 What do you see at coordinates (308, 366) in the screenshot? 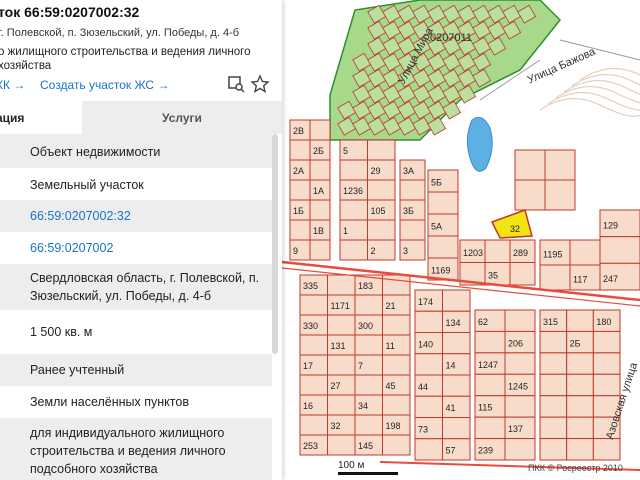
I see `parcel-number: 17` at bounding box center [308, 366].